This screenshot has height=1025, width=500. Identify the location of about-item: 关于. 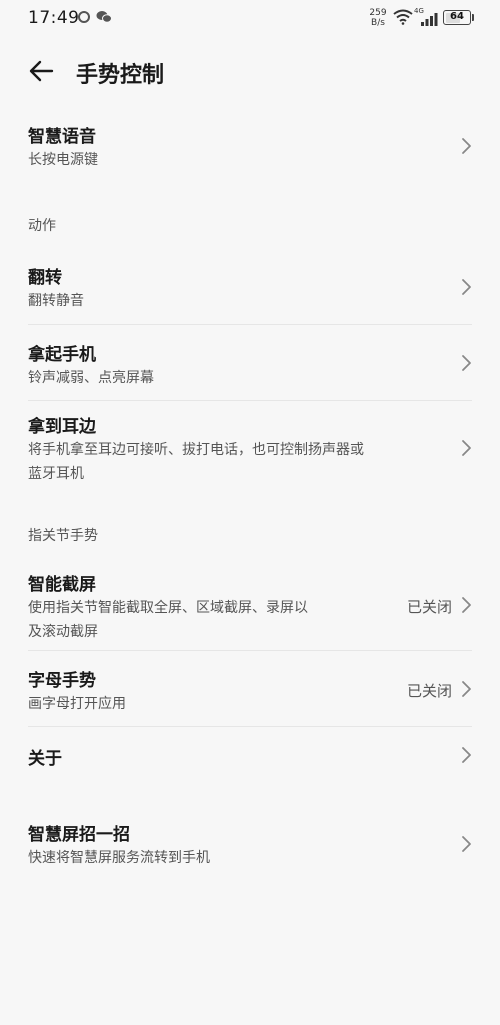
(250, 758).